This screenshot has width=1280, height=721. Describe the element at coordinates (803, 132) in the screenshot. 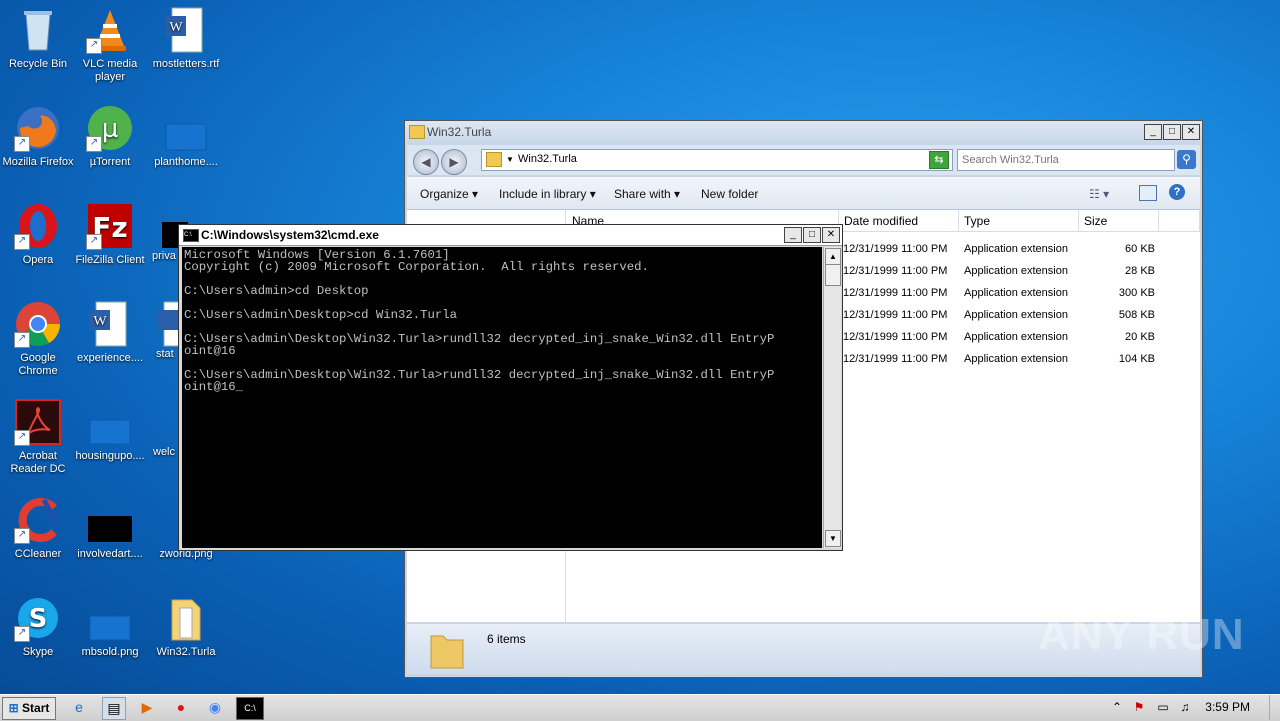

I see `explorer-titlebar: Win32.Turla _ □ ✕` at that location.